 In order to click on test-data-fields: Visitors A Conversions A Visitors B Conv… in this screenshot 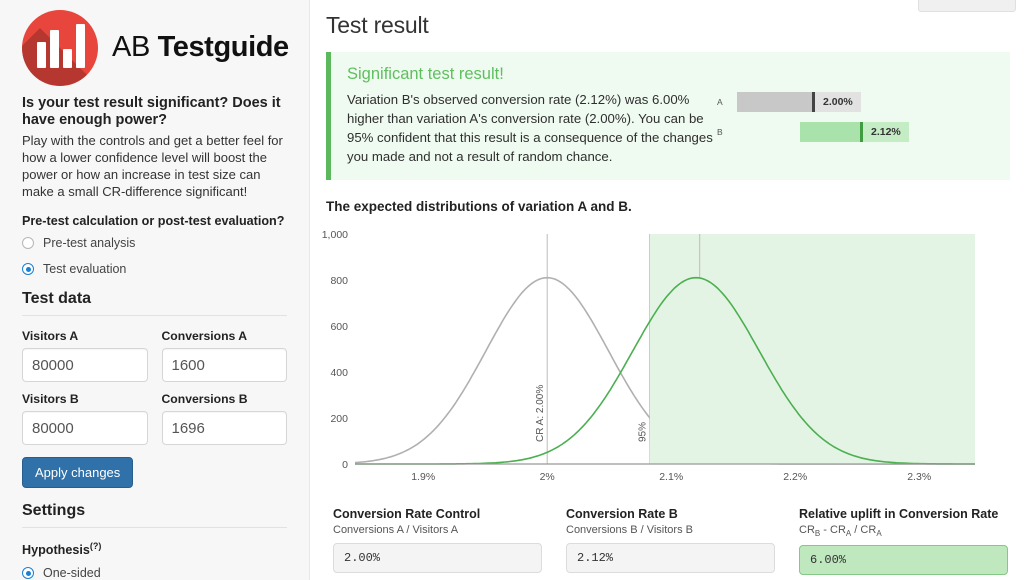, I will do `click(154, 392)`.